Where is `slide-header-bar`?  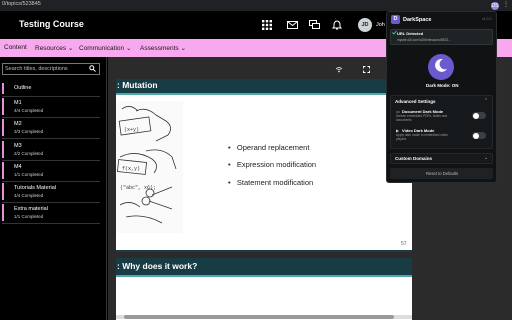 slide-header-bar is located at coordinates (264, 86).